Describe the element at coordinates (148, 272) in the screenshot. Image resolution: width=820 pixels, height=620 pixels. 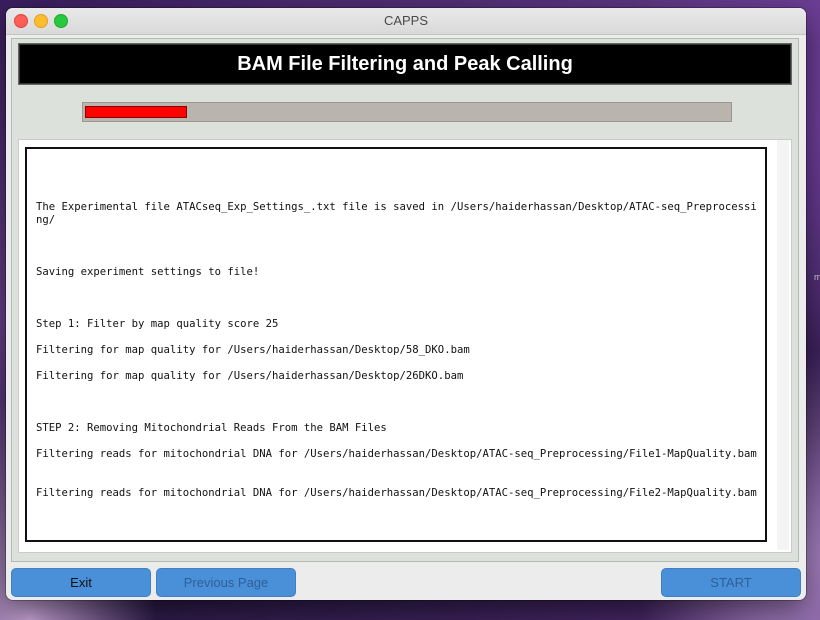
I see `log-line: Saving experiment settings to file!` at that location.